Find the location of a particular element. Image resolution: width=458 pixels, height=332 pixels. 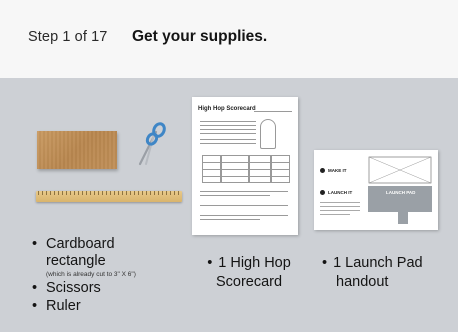

launch-it-label: LAUNCH IT is located at coordinates (340, 192).